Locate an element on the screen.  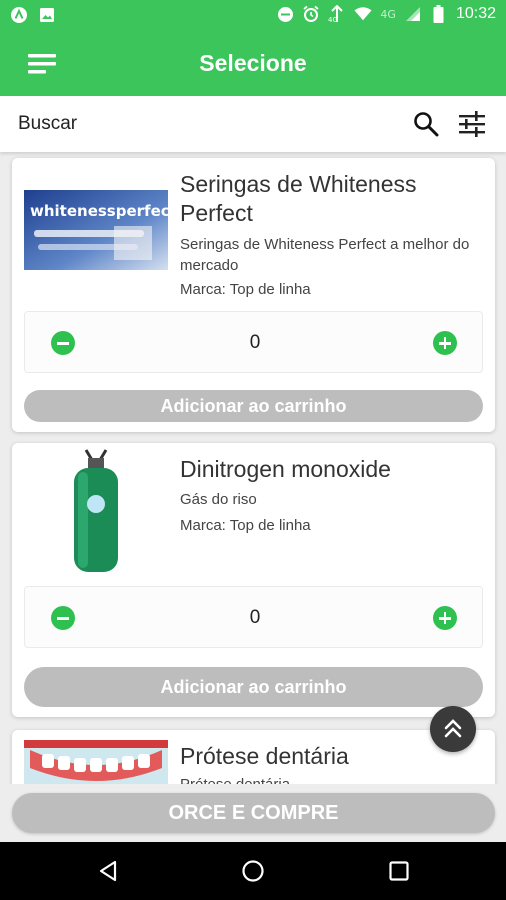
home-icon is located at coordinates (253, 871).